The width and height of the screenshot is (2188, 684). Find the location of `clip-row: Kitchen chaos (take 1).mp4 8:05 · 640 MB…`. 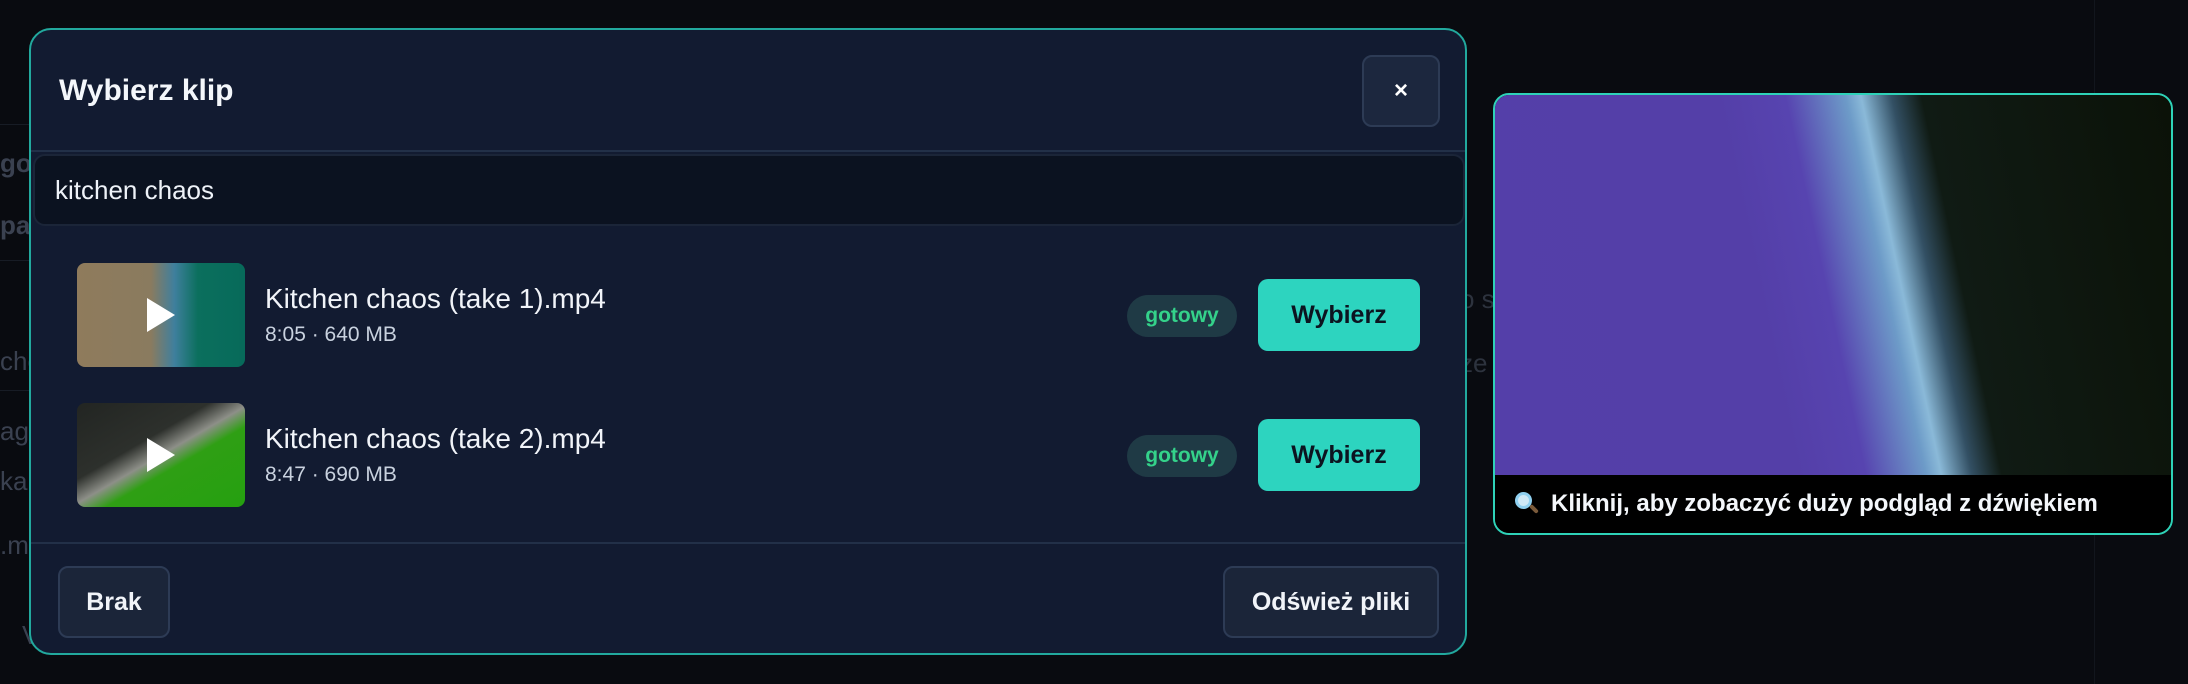

clip-row: Kitchen chaos (take 1).mp4 8:05 · 640 MB… is located at coordinates (748, 318).